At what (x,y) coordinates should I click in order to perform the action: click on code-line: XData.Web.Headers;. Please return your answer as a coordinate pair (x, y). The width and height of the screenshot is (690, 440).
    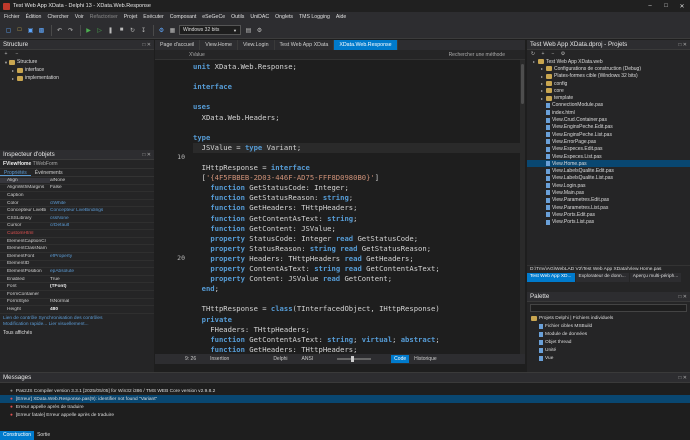
    Looking at the image, I should click on (236, 118).